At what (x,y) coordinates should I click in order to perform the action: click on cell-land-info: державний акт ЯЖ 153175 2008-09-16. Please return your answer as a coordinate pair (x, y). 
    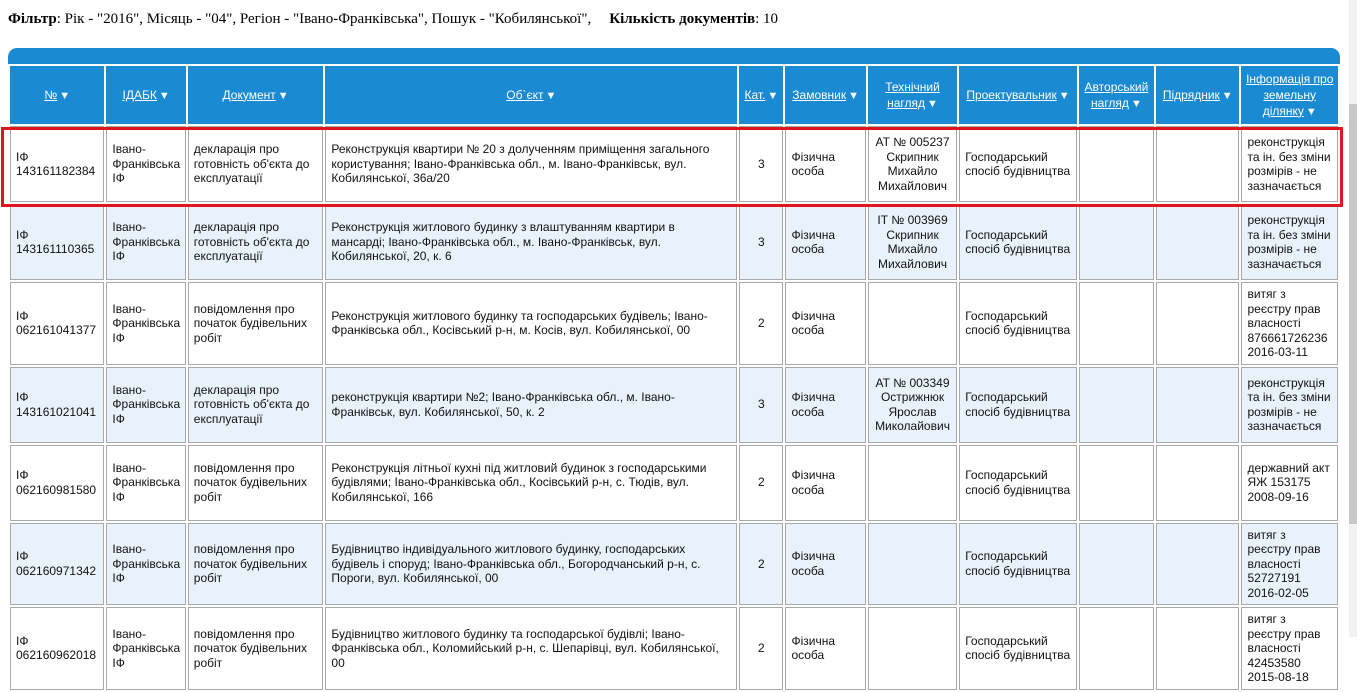
    Looking at the image, I should click on (1289, 482).